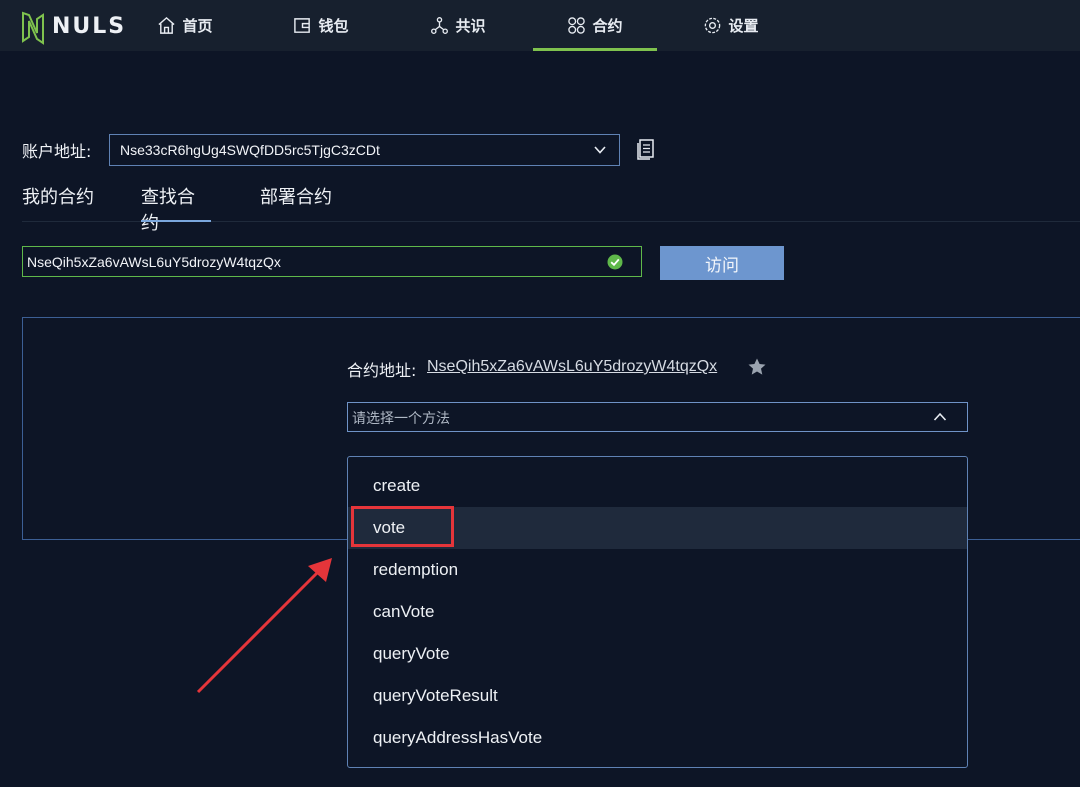 This screenshot has height=787, width=1080. What do you see at coordinates (411, 653) in the screenshot?
I see `method-option-label: queryVote` at bounding box center [411, 653].